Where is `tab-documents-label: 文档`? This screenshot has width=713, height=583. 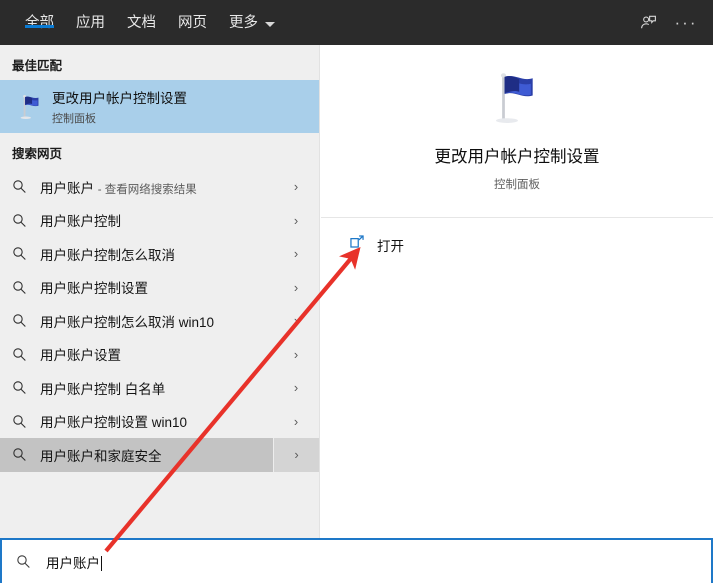
tab-documents-label: 文档 is located at coordinates (141, 23).